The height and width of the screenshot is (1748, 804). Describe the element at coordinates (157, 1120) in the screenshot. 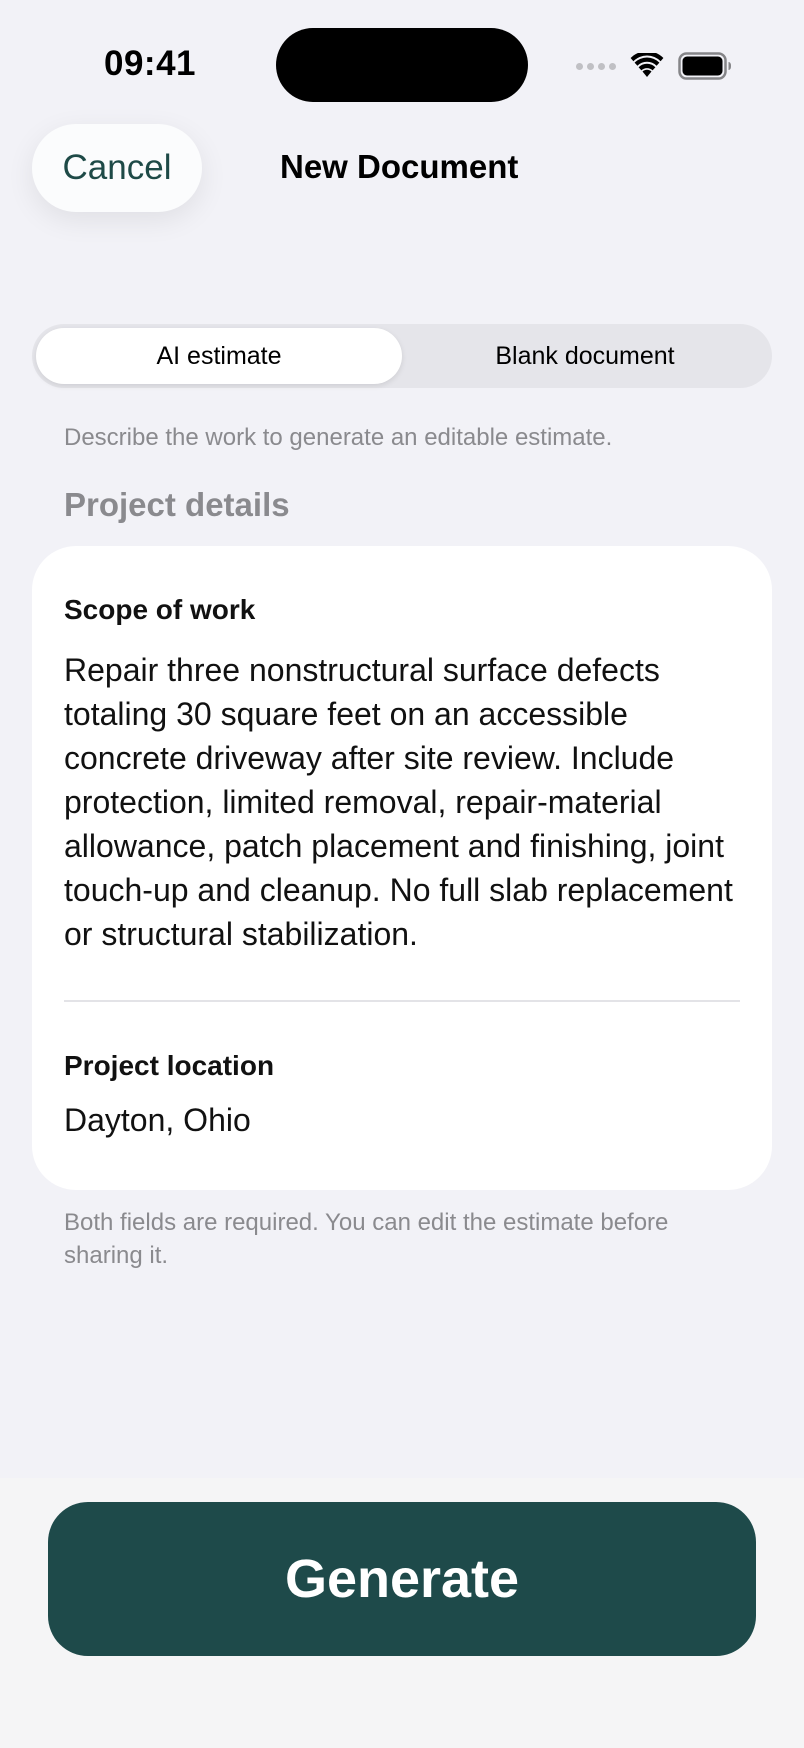

I see `project-location-field: Dayton, Ohio` at that location.